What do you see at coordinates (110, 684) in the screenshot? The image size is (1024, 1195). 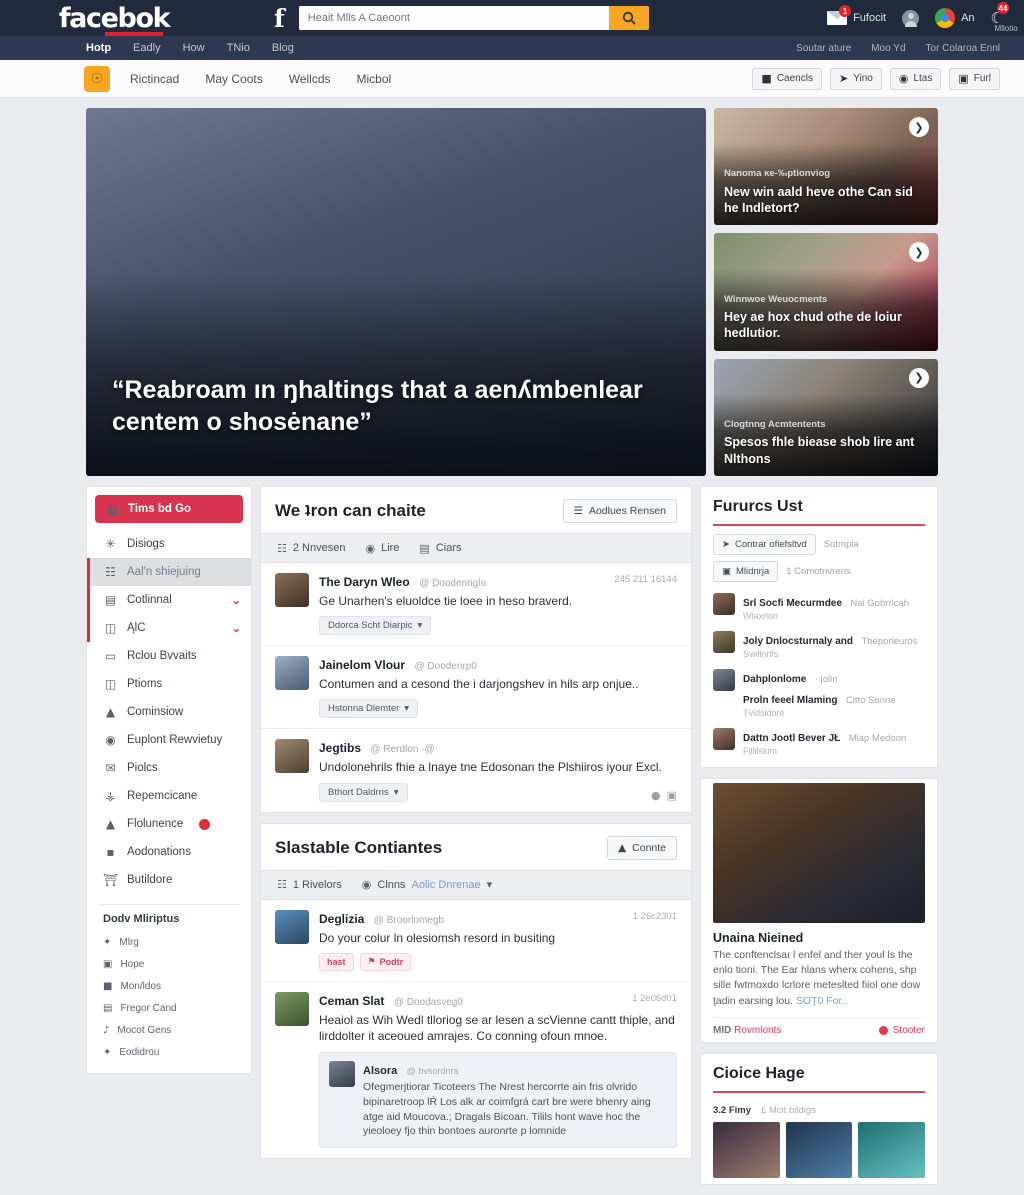 I see `briefcase-icon: ◫` at bounding box center [110, 684].